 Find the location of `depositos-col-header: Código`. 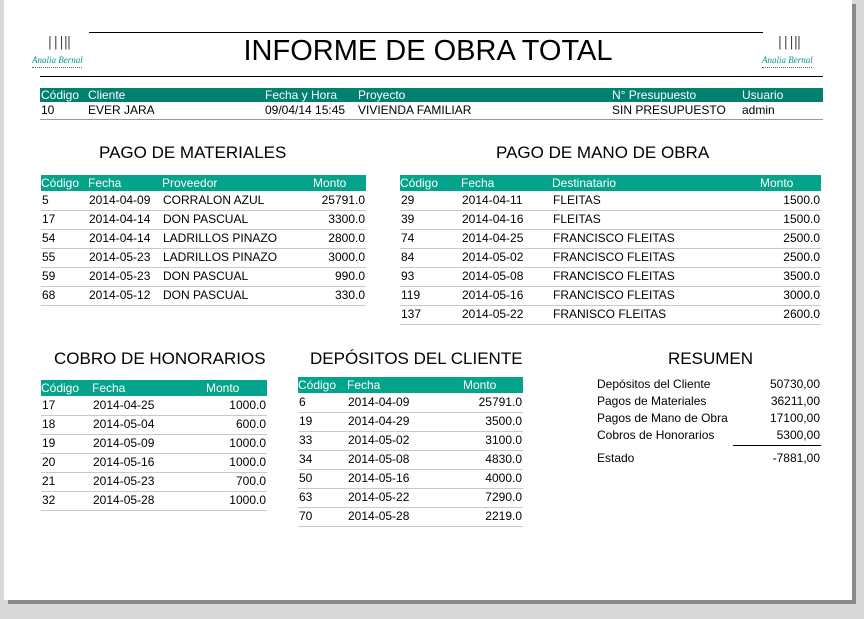

depositos-col-header: Código is located at coordinates (317, 385).